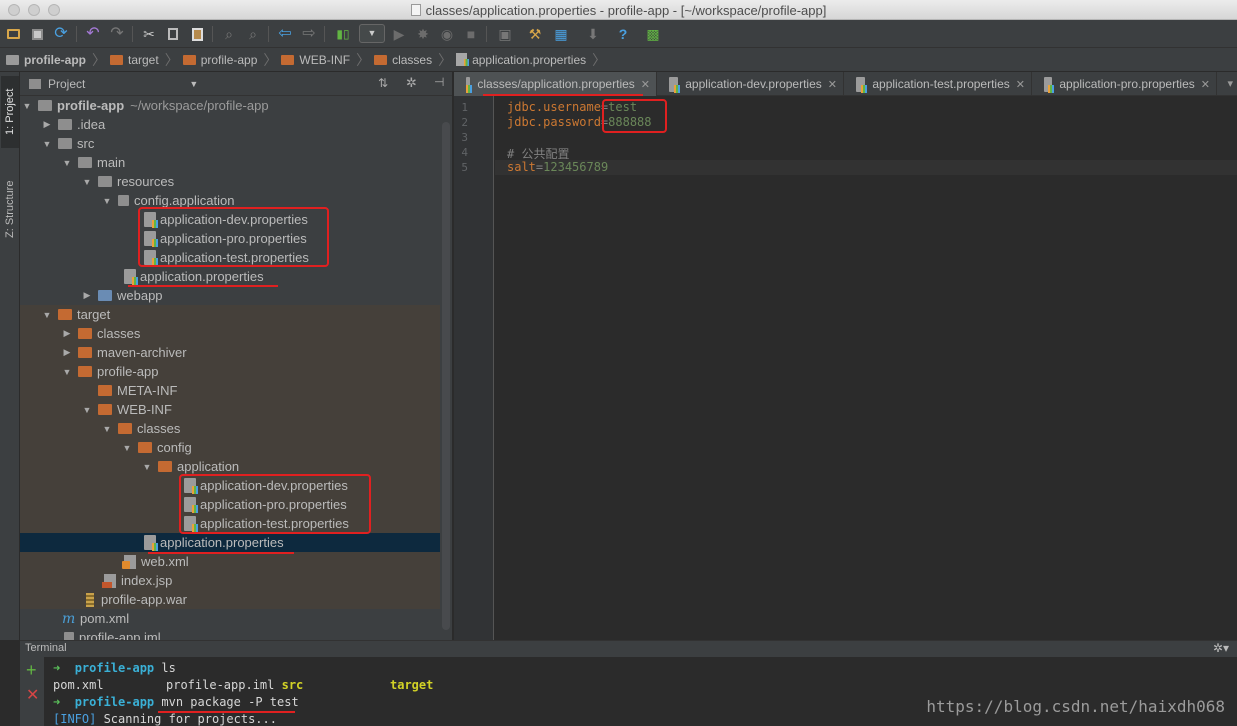 This screenshot has width=1237, height=726. I want to click on sync-icon: ⟳, so click(61, 34).